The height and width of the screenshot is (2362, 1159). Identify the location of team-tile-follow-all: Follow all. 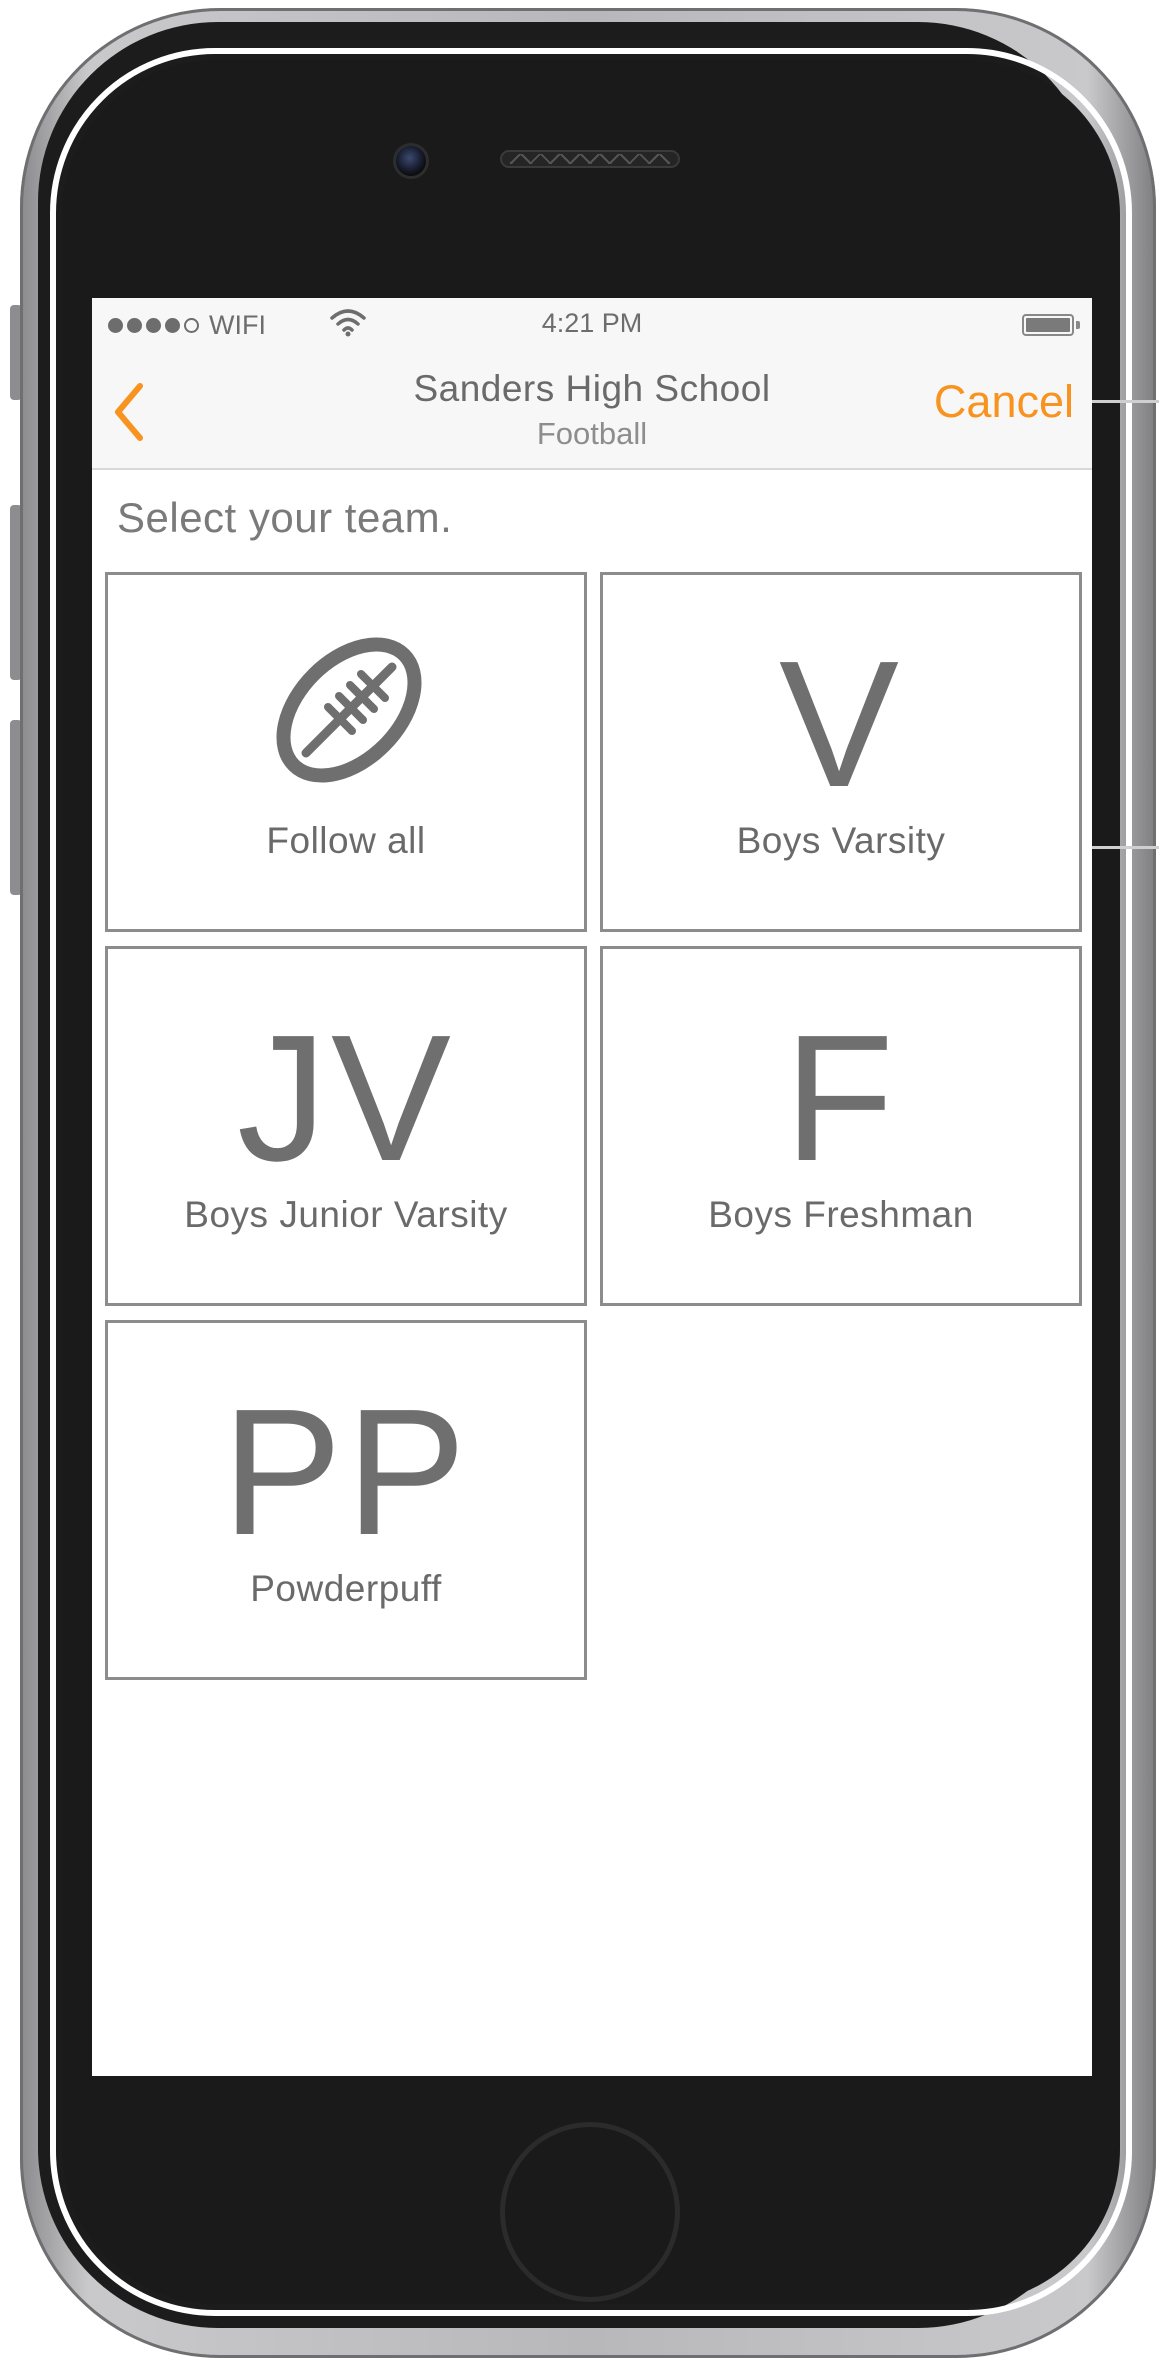
(346, 752).